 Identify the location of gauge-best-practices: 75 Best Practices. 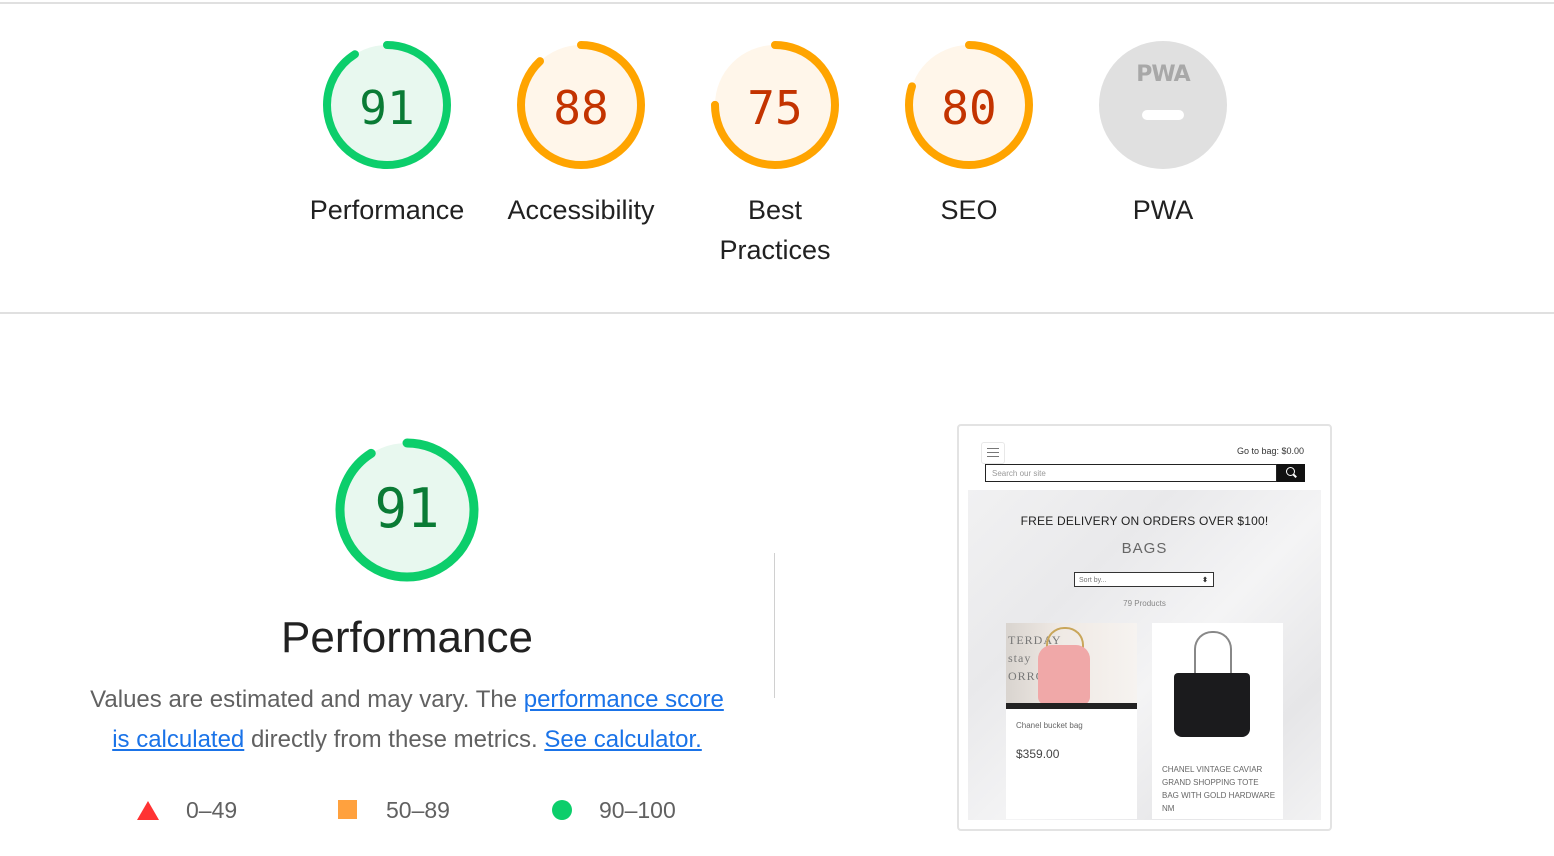
(775, 155).